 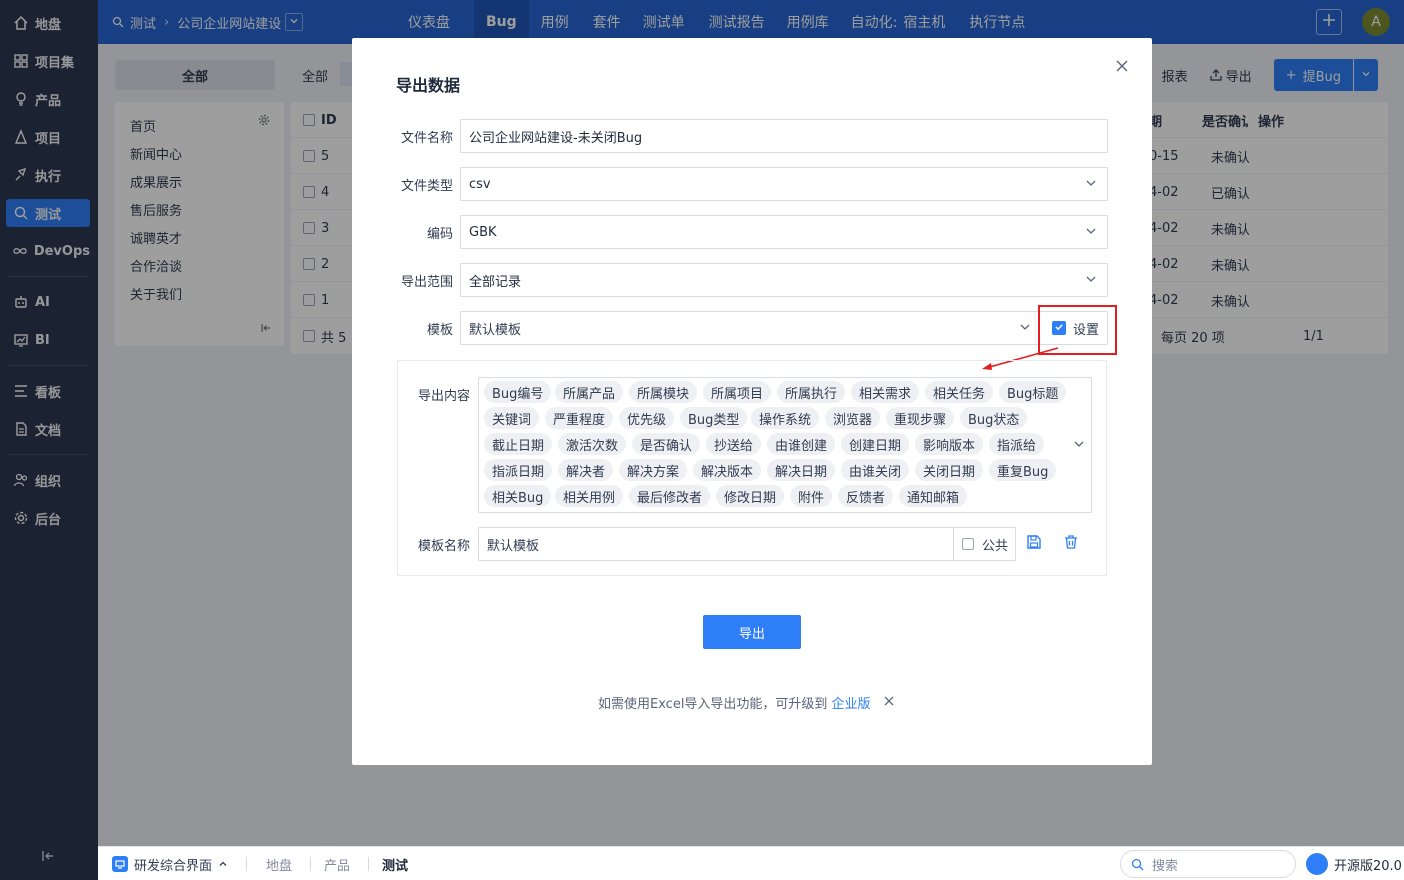 I want to click on bottom-crumb-product: 产品, so click(x=337, y=863).